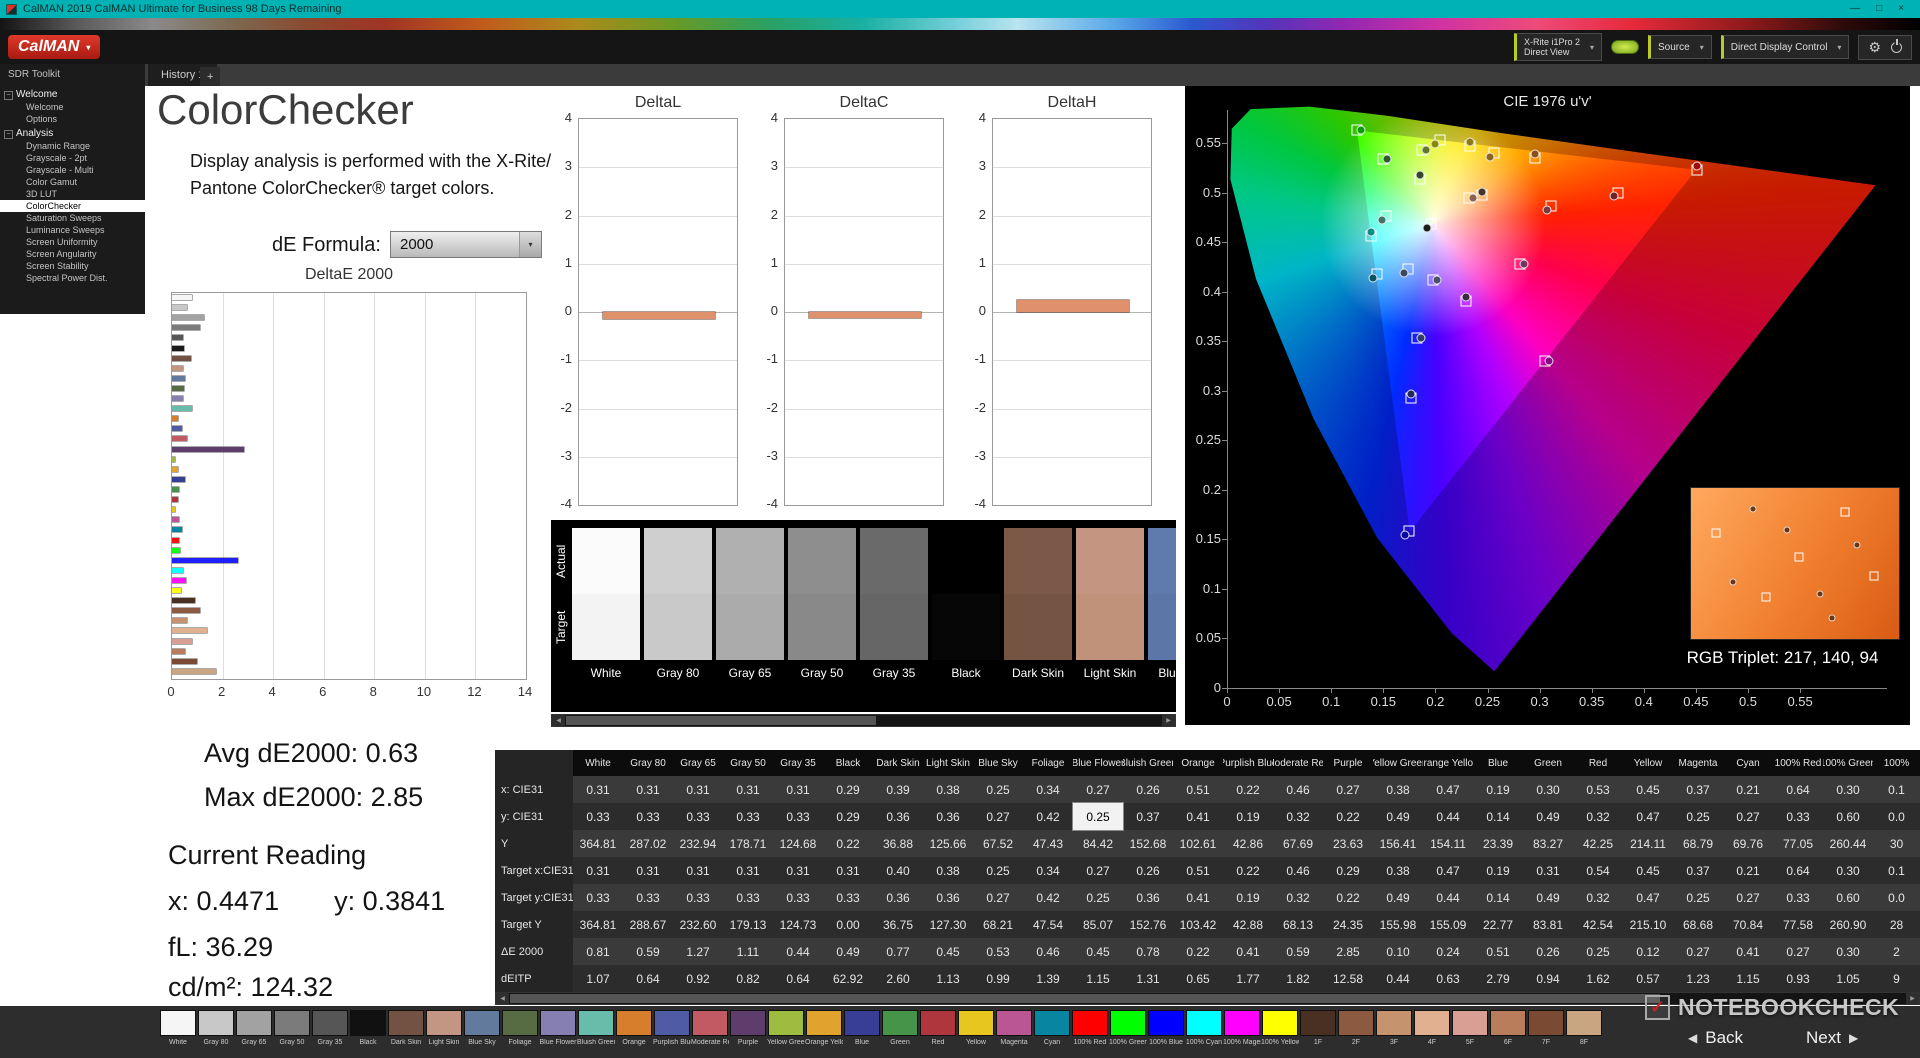 This screenshot has height=1058, width=1920. What do you see at coordinates (1048, 789) in the screenshot?
I see `table-cell: 0.34` at bounding box center [1048, 789].